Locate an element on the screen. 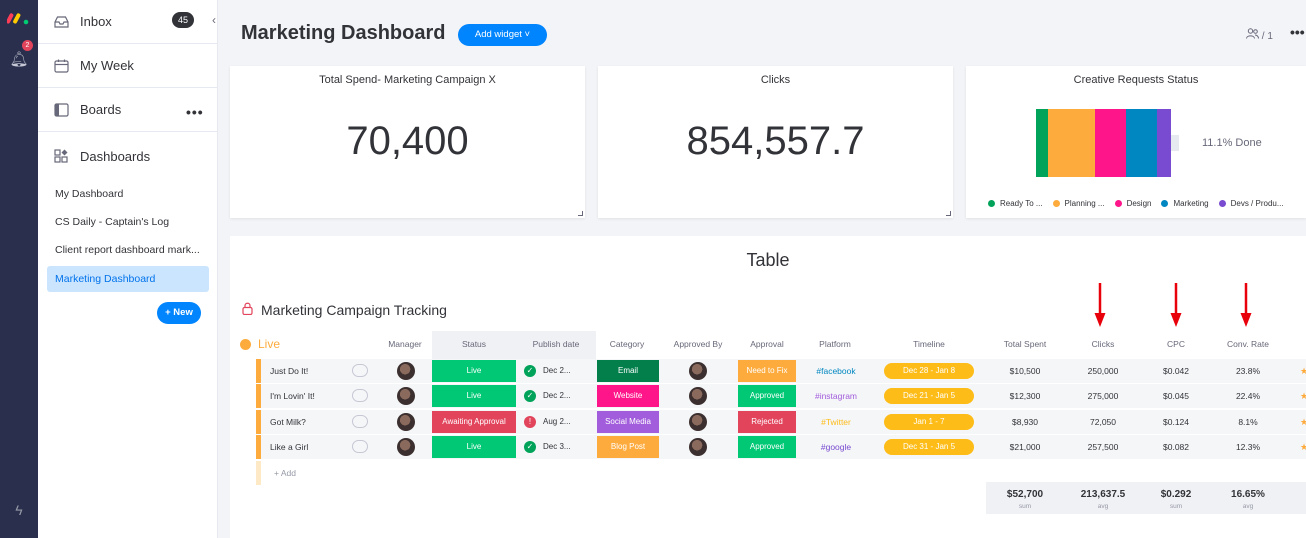 The width and height of the screenshot is (1306, 538). platform-tag: #google is located at coordinates (836, 447).